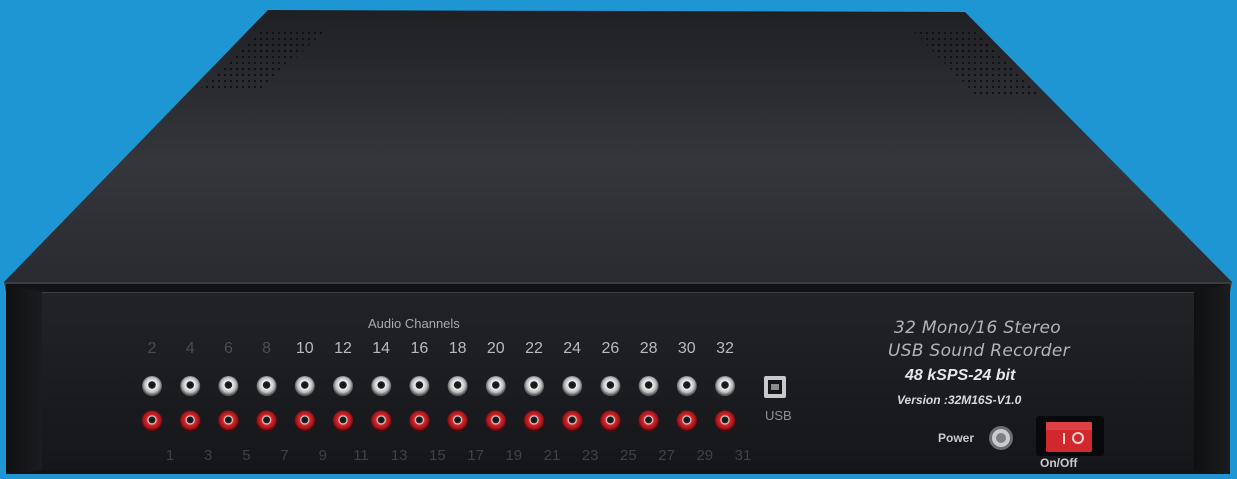 The image size is (1237, 479). Describe the element at coordinates (437, 455) in the screenshot. I see `channel-number-15: 15` at that location.